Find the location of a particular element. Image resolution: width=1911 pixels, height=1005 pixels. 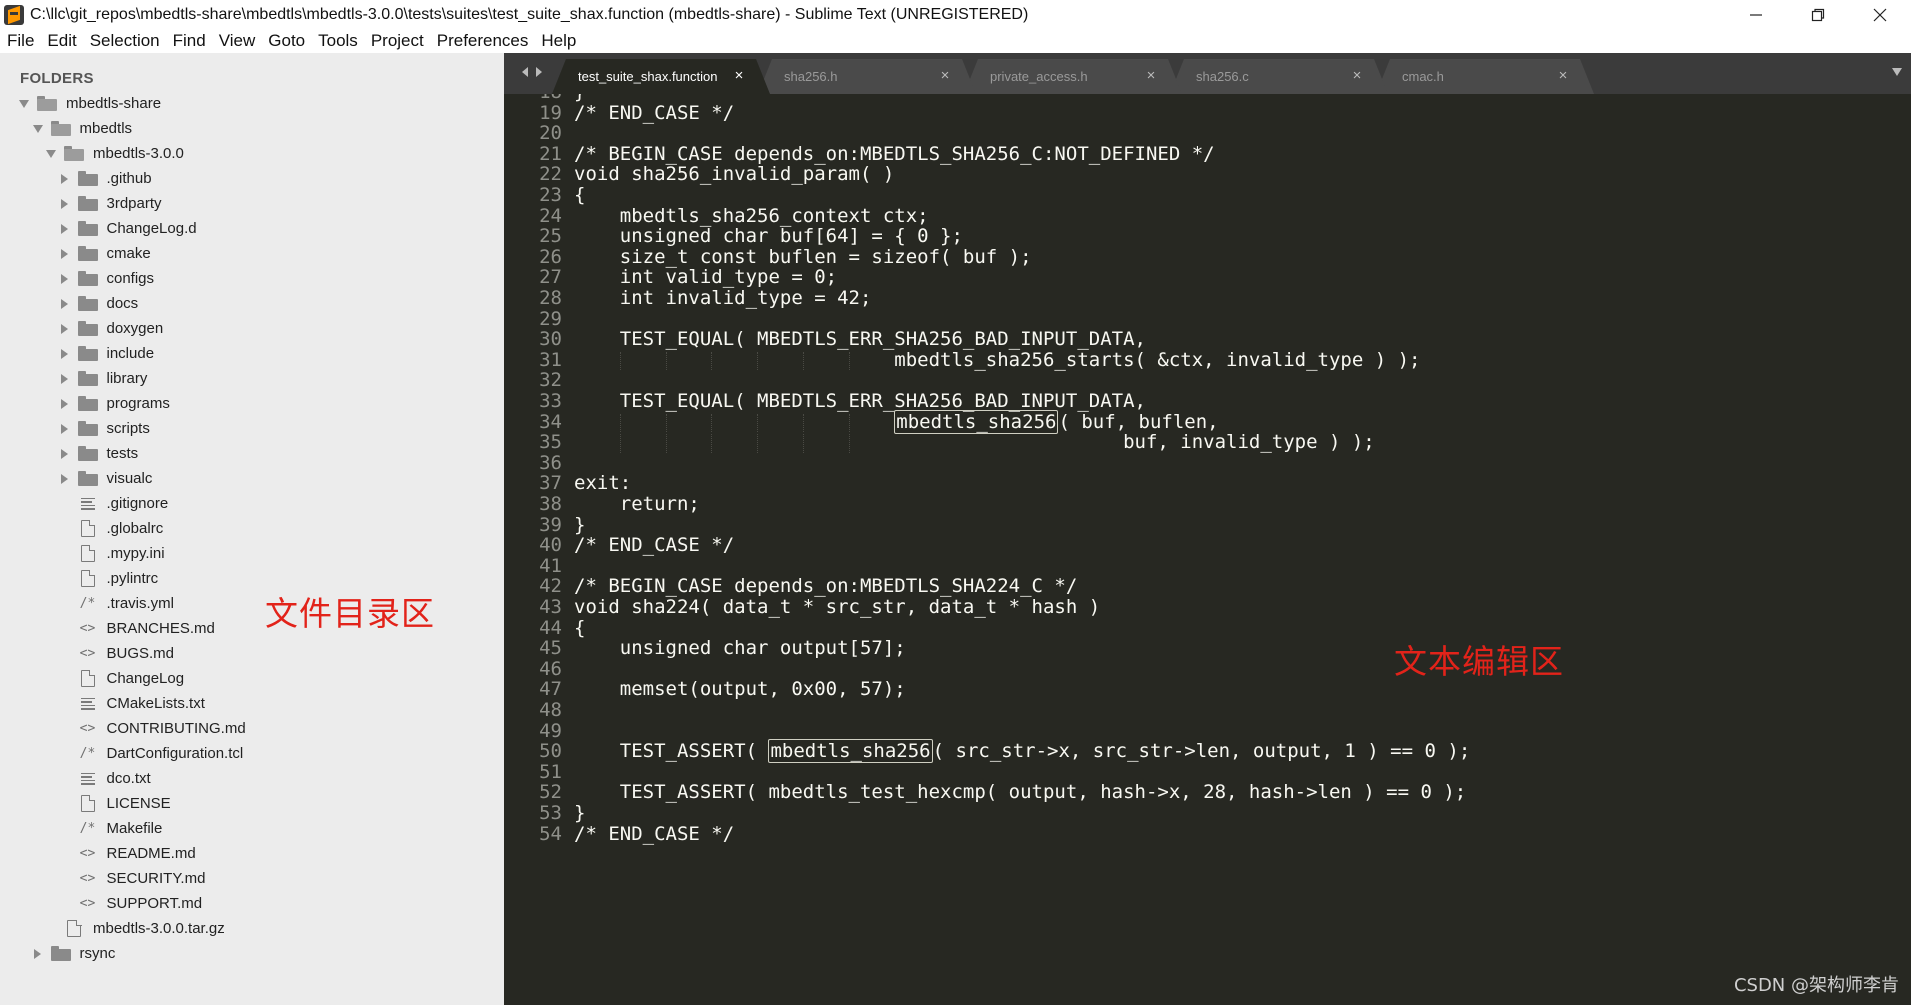

tree-item-label: configs is located at coordinates (130, 278).